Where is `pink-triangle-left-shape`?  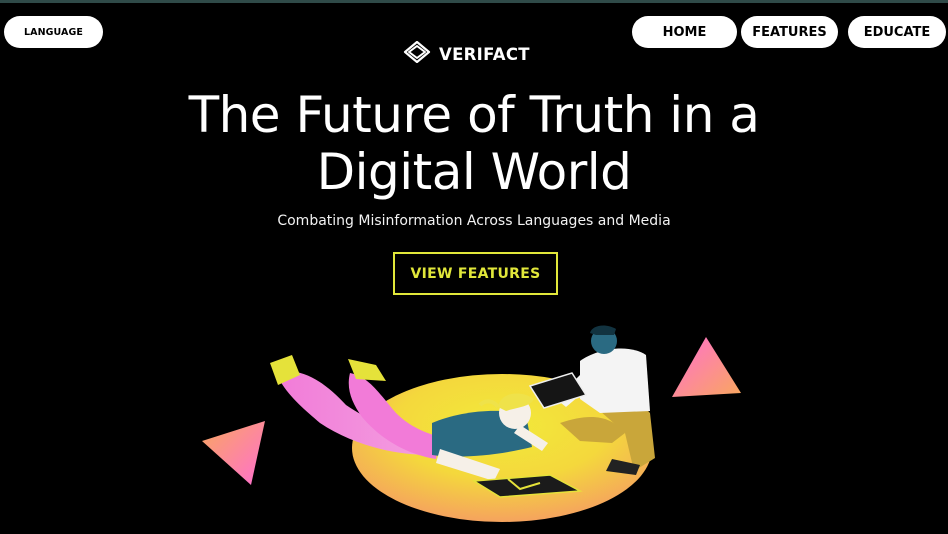
pink-triangle-left-shape is located at coordinates (233, 453).